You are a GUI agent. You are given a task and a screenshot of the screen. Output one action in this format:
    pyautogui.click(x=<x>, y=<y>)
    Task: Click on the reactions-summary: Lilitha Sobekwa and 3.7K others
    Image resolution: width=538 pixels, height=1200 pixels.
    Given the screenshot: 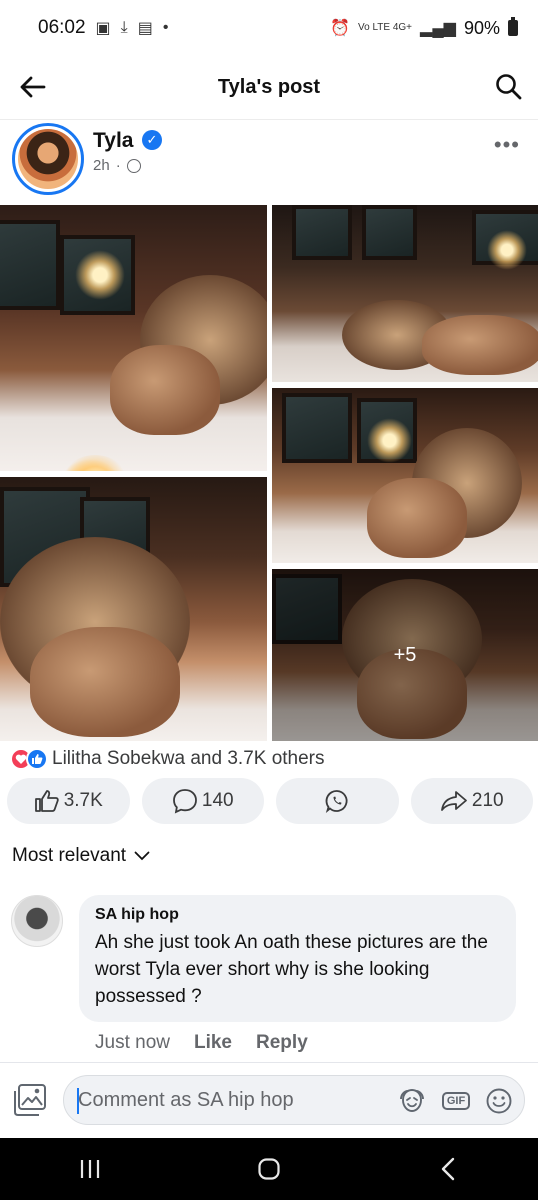 What is the action you would take?
    pyautogui.click(x=167, y=759)
    